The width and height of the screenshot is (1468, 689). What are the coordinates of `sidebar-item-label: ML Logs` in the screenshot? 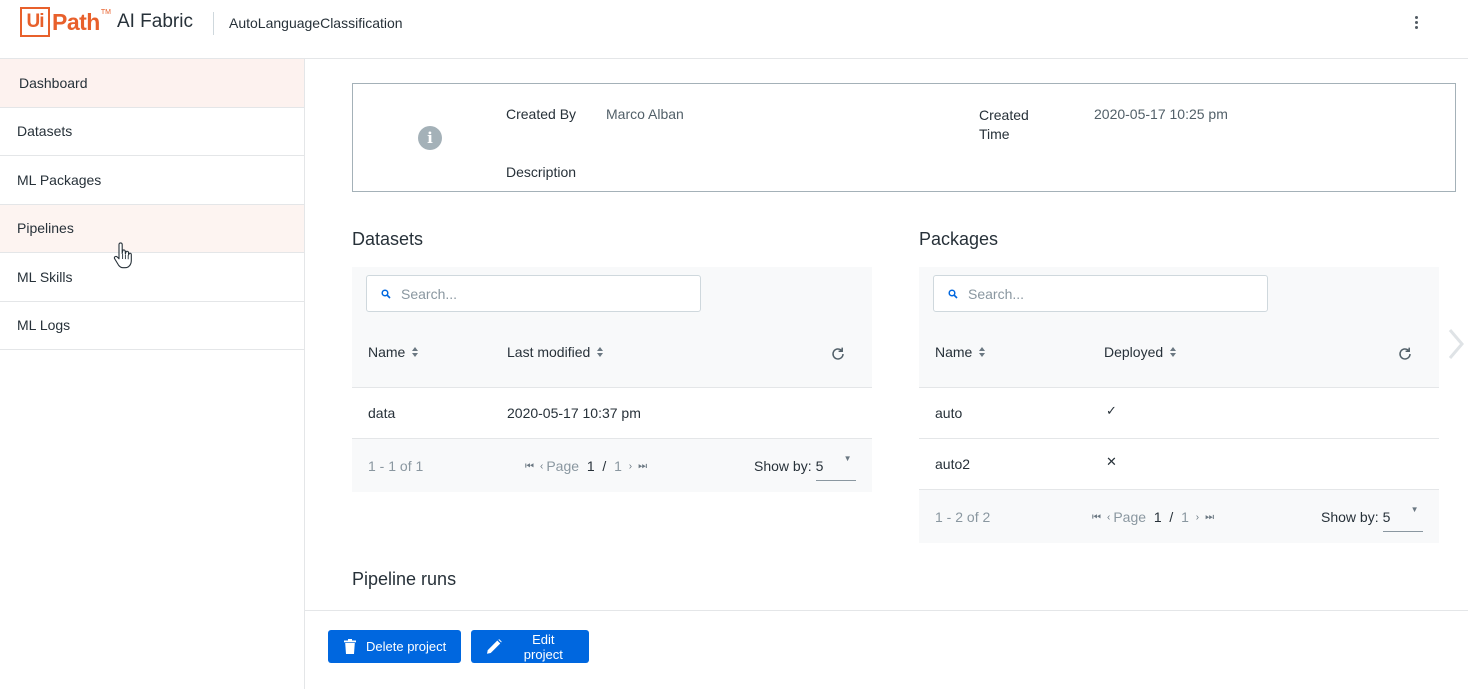 It's located at (44, 325).